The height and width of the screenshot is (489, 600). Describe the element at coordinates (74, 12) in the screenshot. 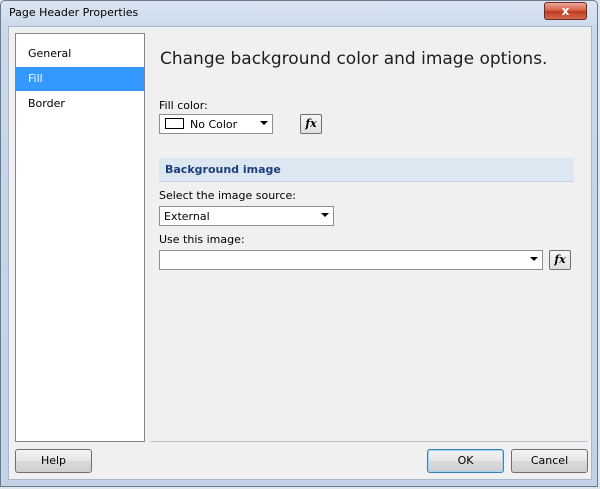

I see `window-title: Page Header Properties` at that location.